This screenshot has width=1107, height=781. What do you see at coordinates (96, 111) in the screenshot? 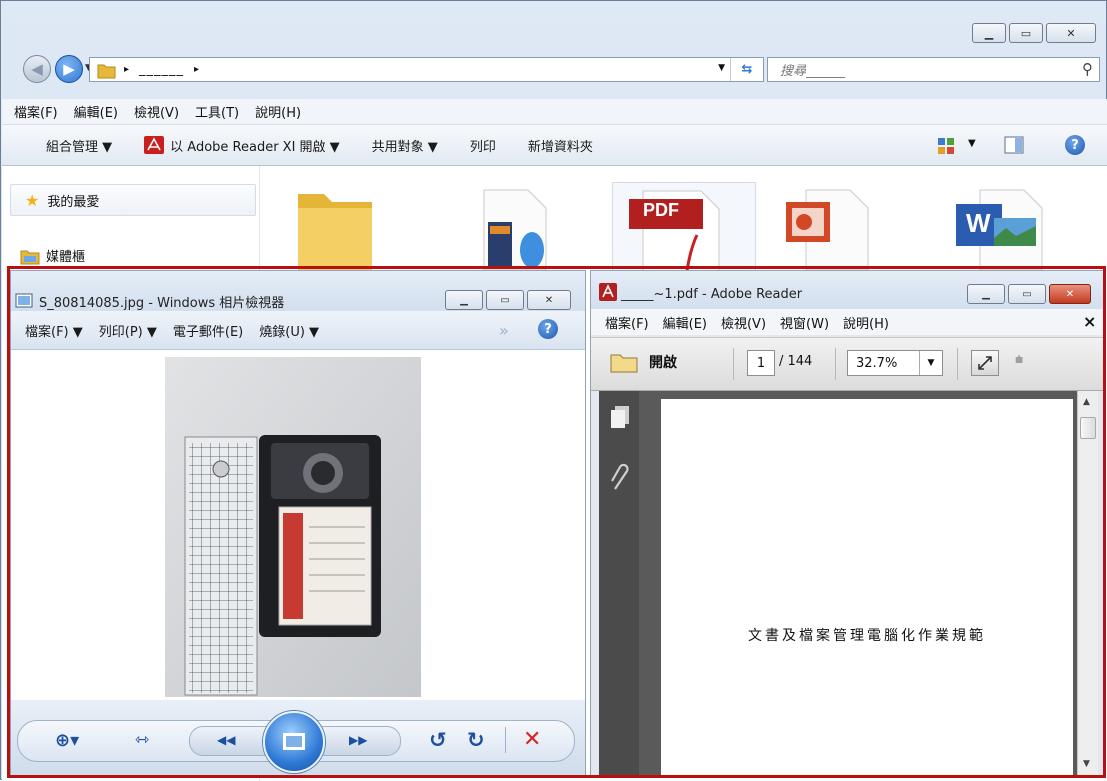
I see `menu-edit: 編輯(E)` at bounding box center [96, 111].